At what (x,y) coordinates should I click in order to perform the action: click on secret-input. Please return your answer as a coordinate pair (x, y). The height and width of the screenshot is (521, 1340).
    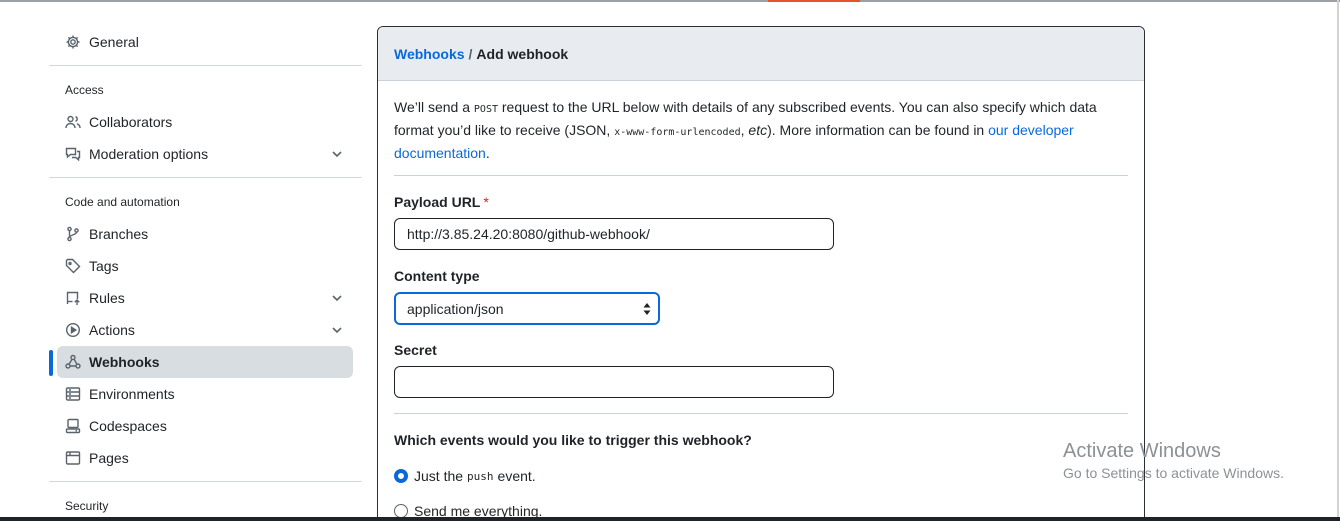
    Looking at the image, I should click on (614, 382).